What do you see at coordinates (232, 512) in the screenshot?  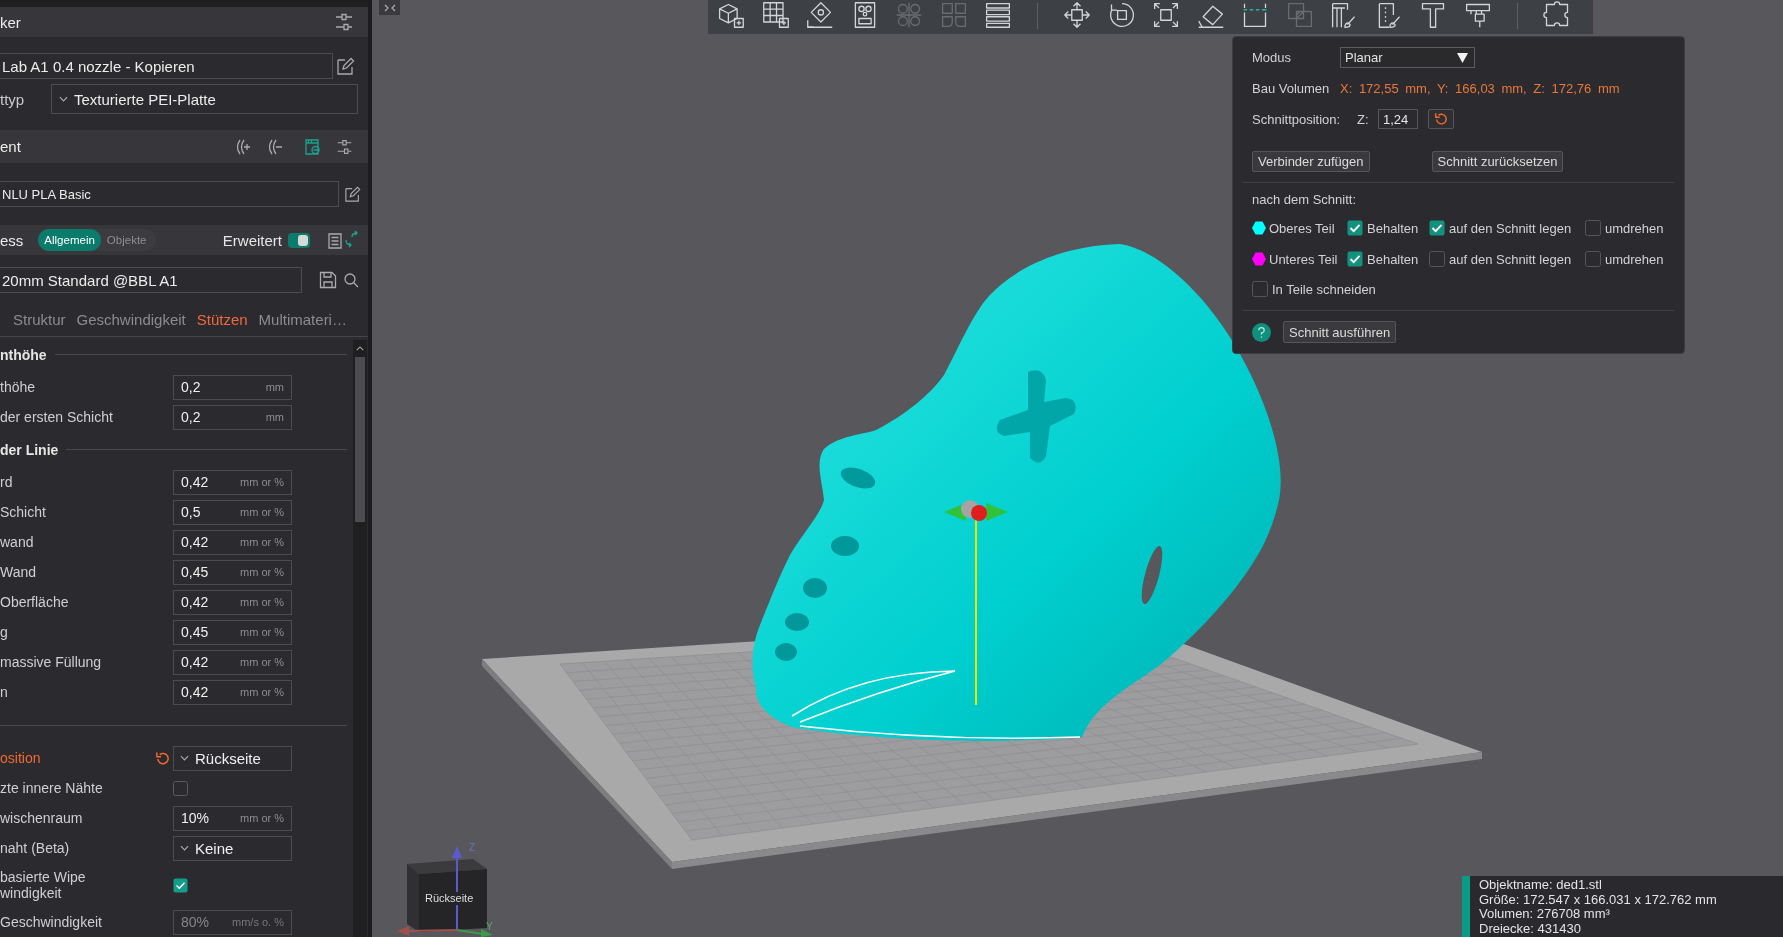 I see `number-field: 0,5 mm or %` at bounding box center [232, 512].